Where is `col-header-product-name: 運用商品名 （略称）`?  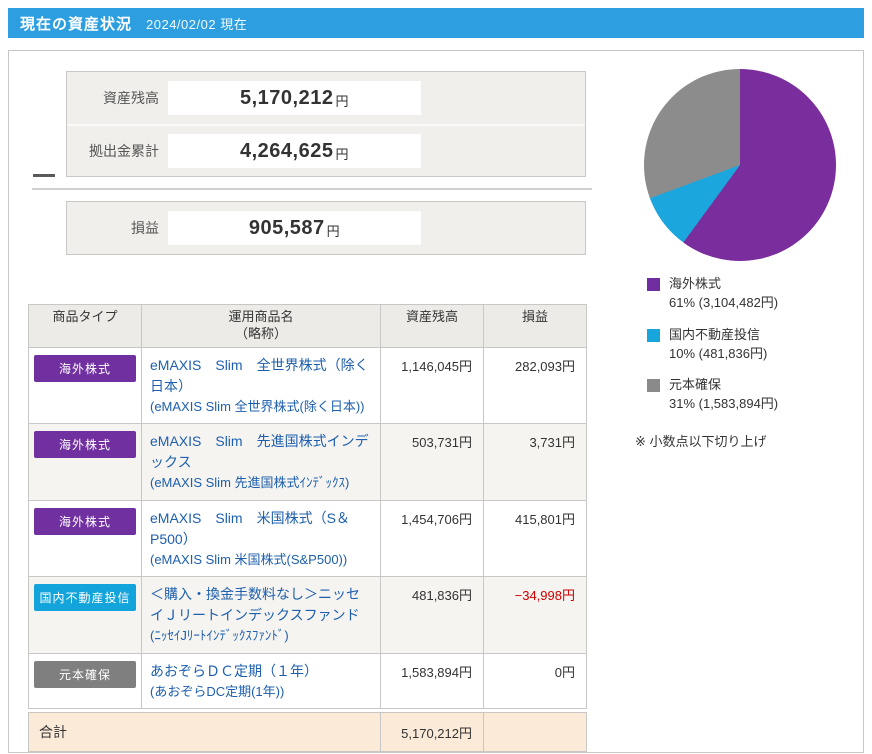
col-header-product-name: 運用商品名 （略称） is located at coordinates (261, 326).